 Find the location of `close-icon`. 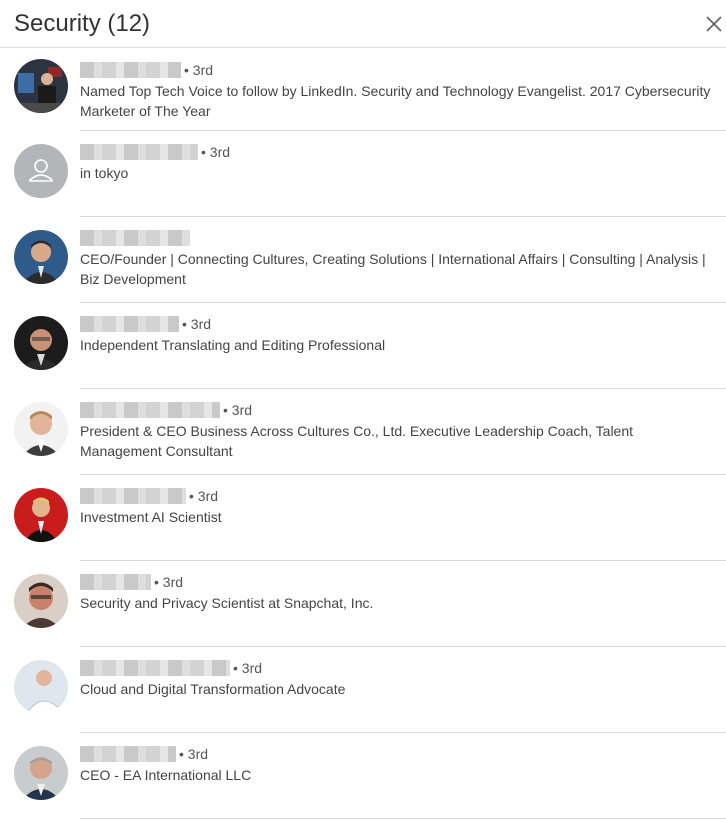

close-icon is located at coordinates (714, 24).